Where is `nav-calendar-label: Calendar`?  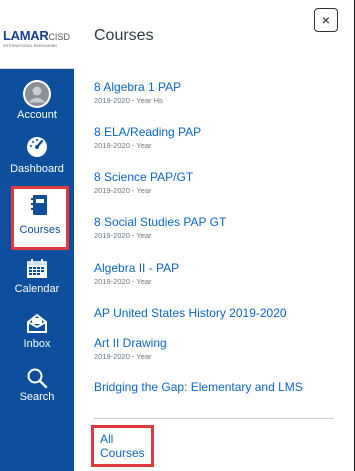 nav-calendar-label: Calendar is located at coordinates (37, 289).